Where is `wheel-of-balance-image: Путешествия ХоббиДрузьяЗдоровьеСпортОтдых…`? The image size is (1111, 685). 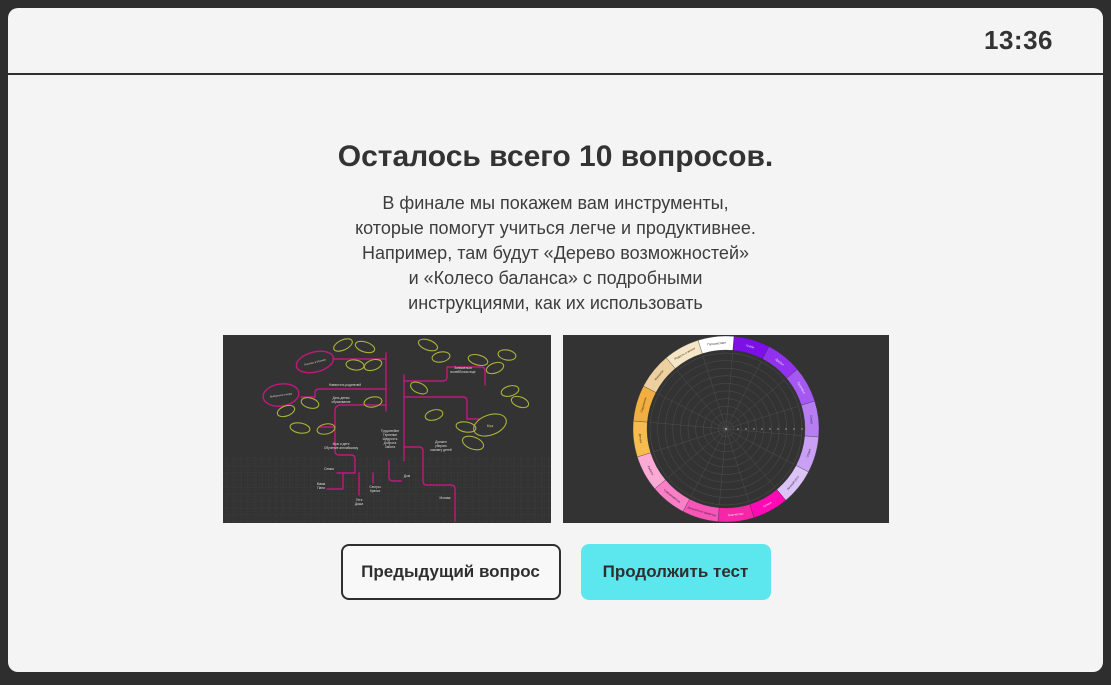
wheel-of-balance-image: Путешествия ХоббиДрузьяЗдоровьеСпортОтдых… is located at coordinates (725, 429).